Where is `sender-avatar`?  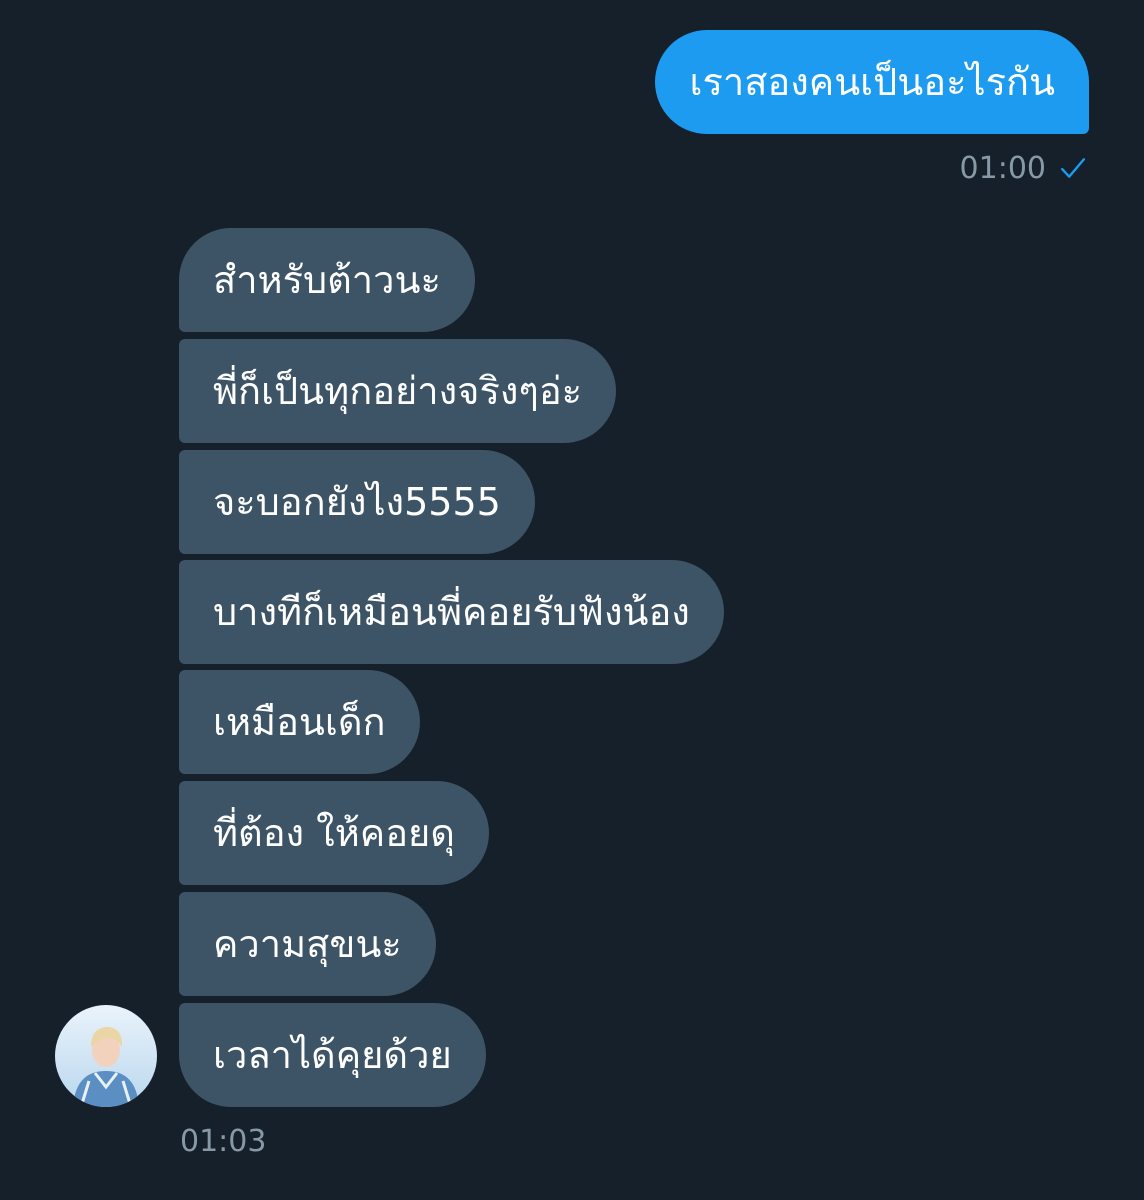
sender-avatar is located at coordinates (106, 1056).